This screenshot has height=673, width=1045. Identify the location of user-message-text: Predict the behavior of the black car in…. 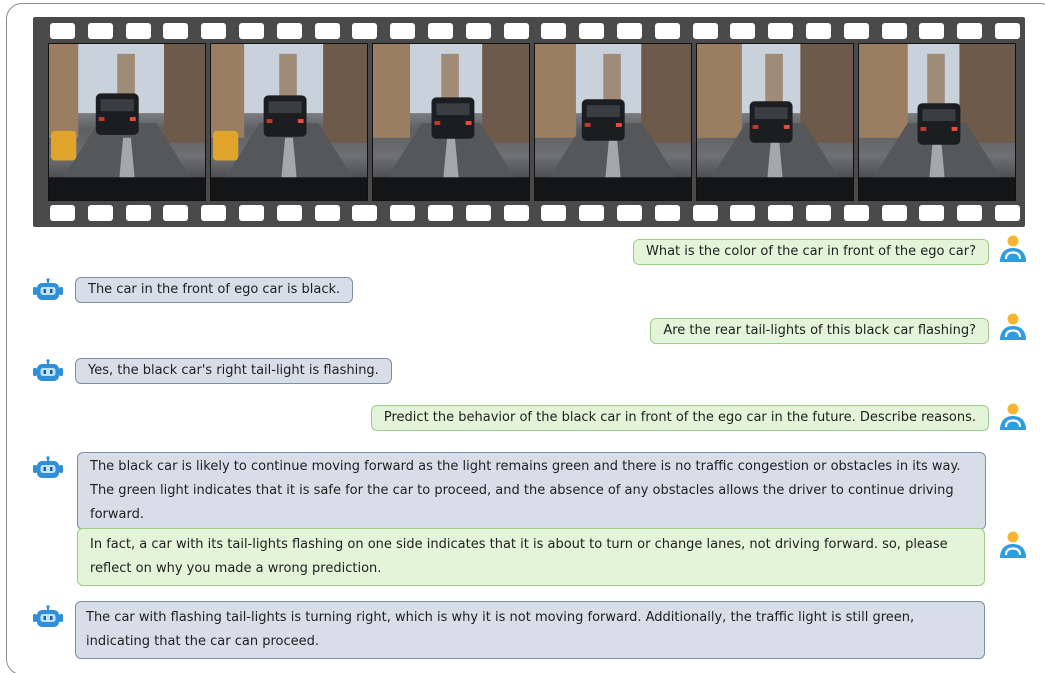
(679, 417).